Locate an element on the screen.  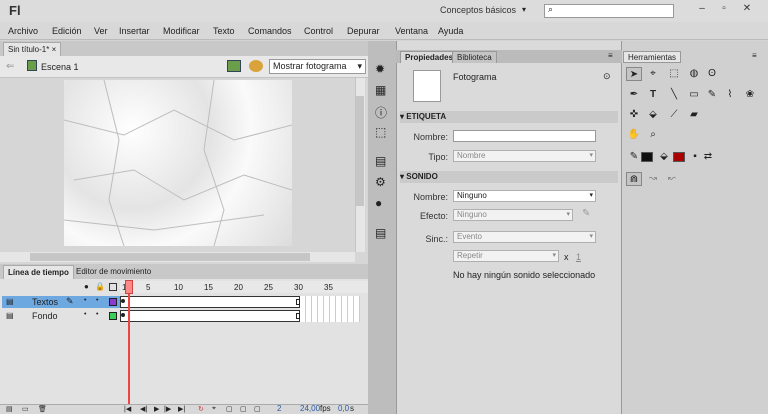
new-layer-icon: ▤ is located at coordinates (9, 409).